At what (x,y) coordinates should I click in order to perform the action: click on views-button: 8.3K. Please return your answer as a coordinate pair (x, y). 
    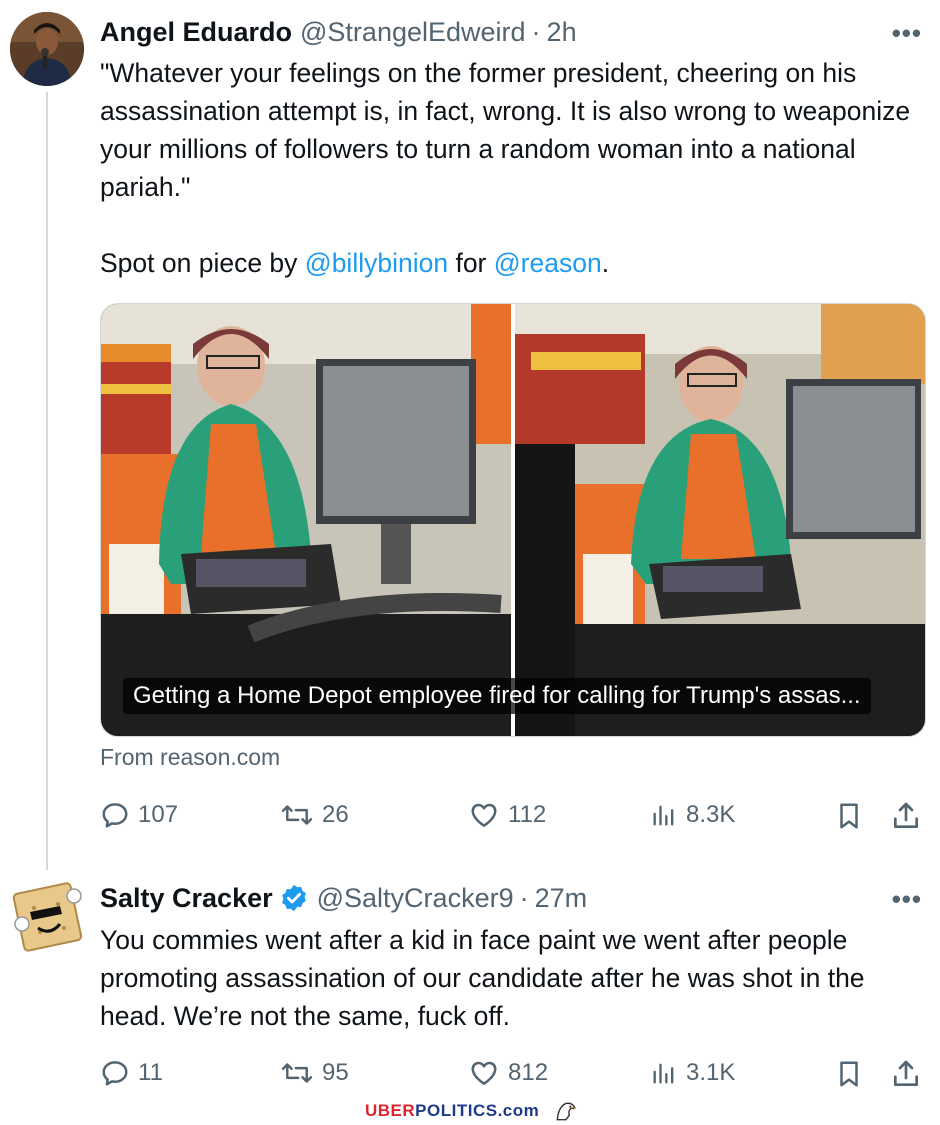
    Looking at the image, I should click on (692, 815).